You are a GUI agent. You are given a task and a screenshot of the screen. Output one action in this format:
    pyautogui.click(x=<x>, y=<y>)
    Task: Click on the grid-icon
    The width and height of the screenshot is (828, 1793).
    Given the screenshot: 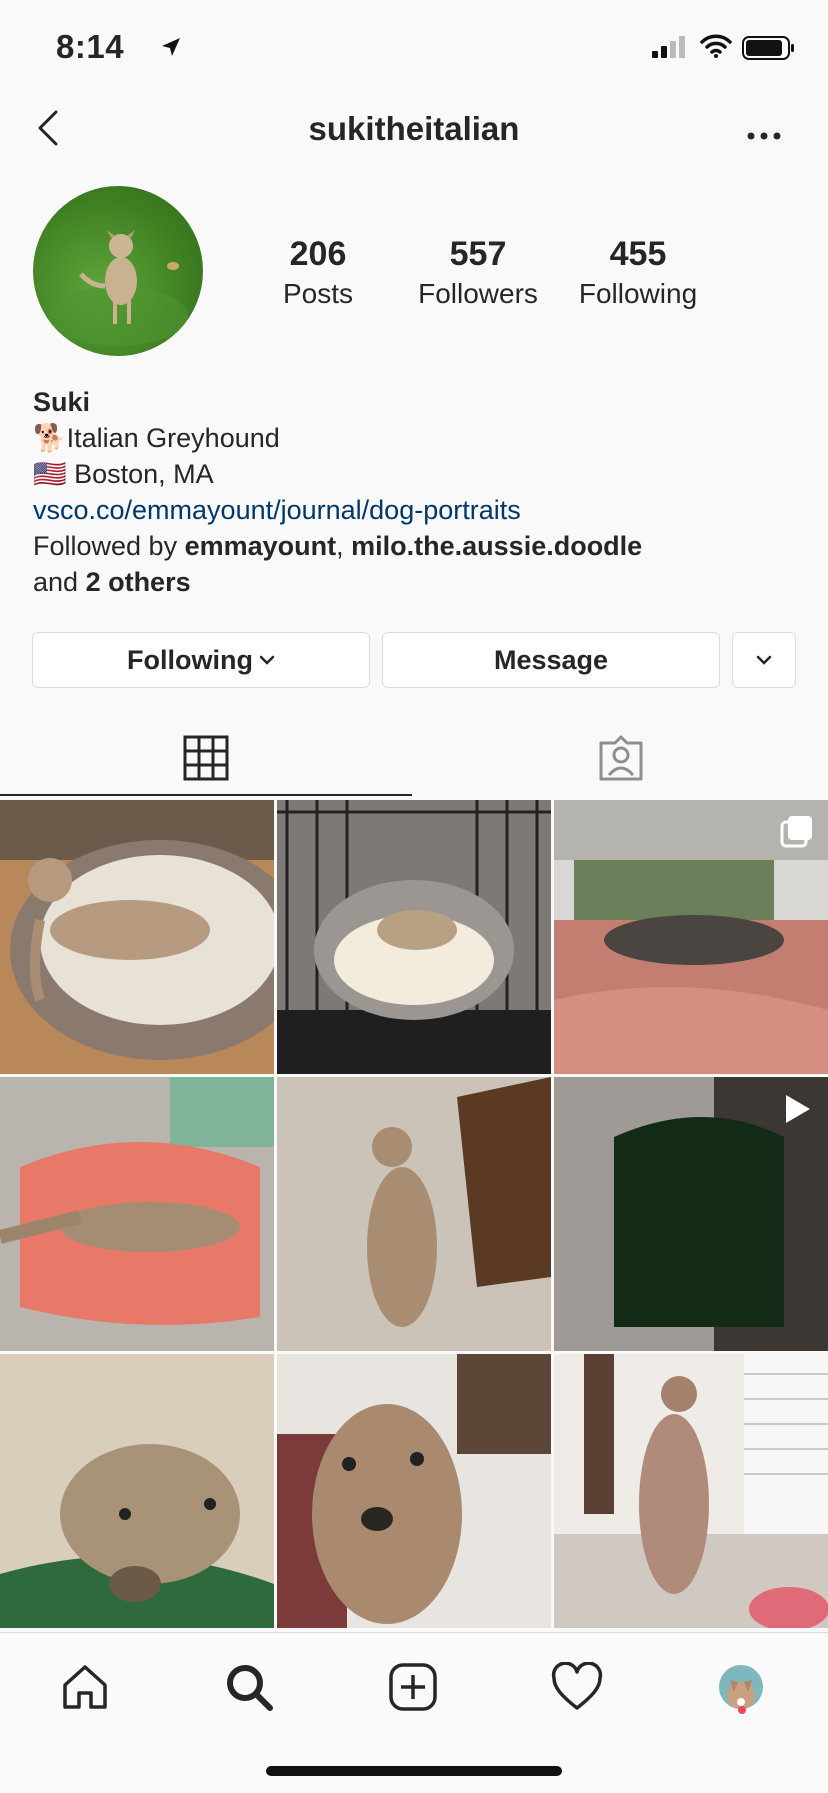 What is the action you would take?
    pyautogui.click(x=206, y=758)
    